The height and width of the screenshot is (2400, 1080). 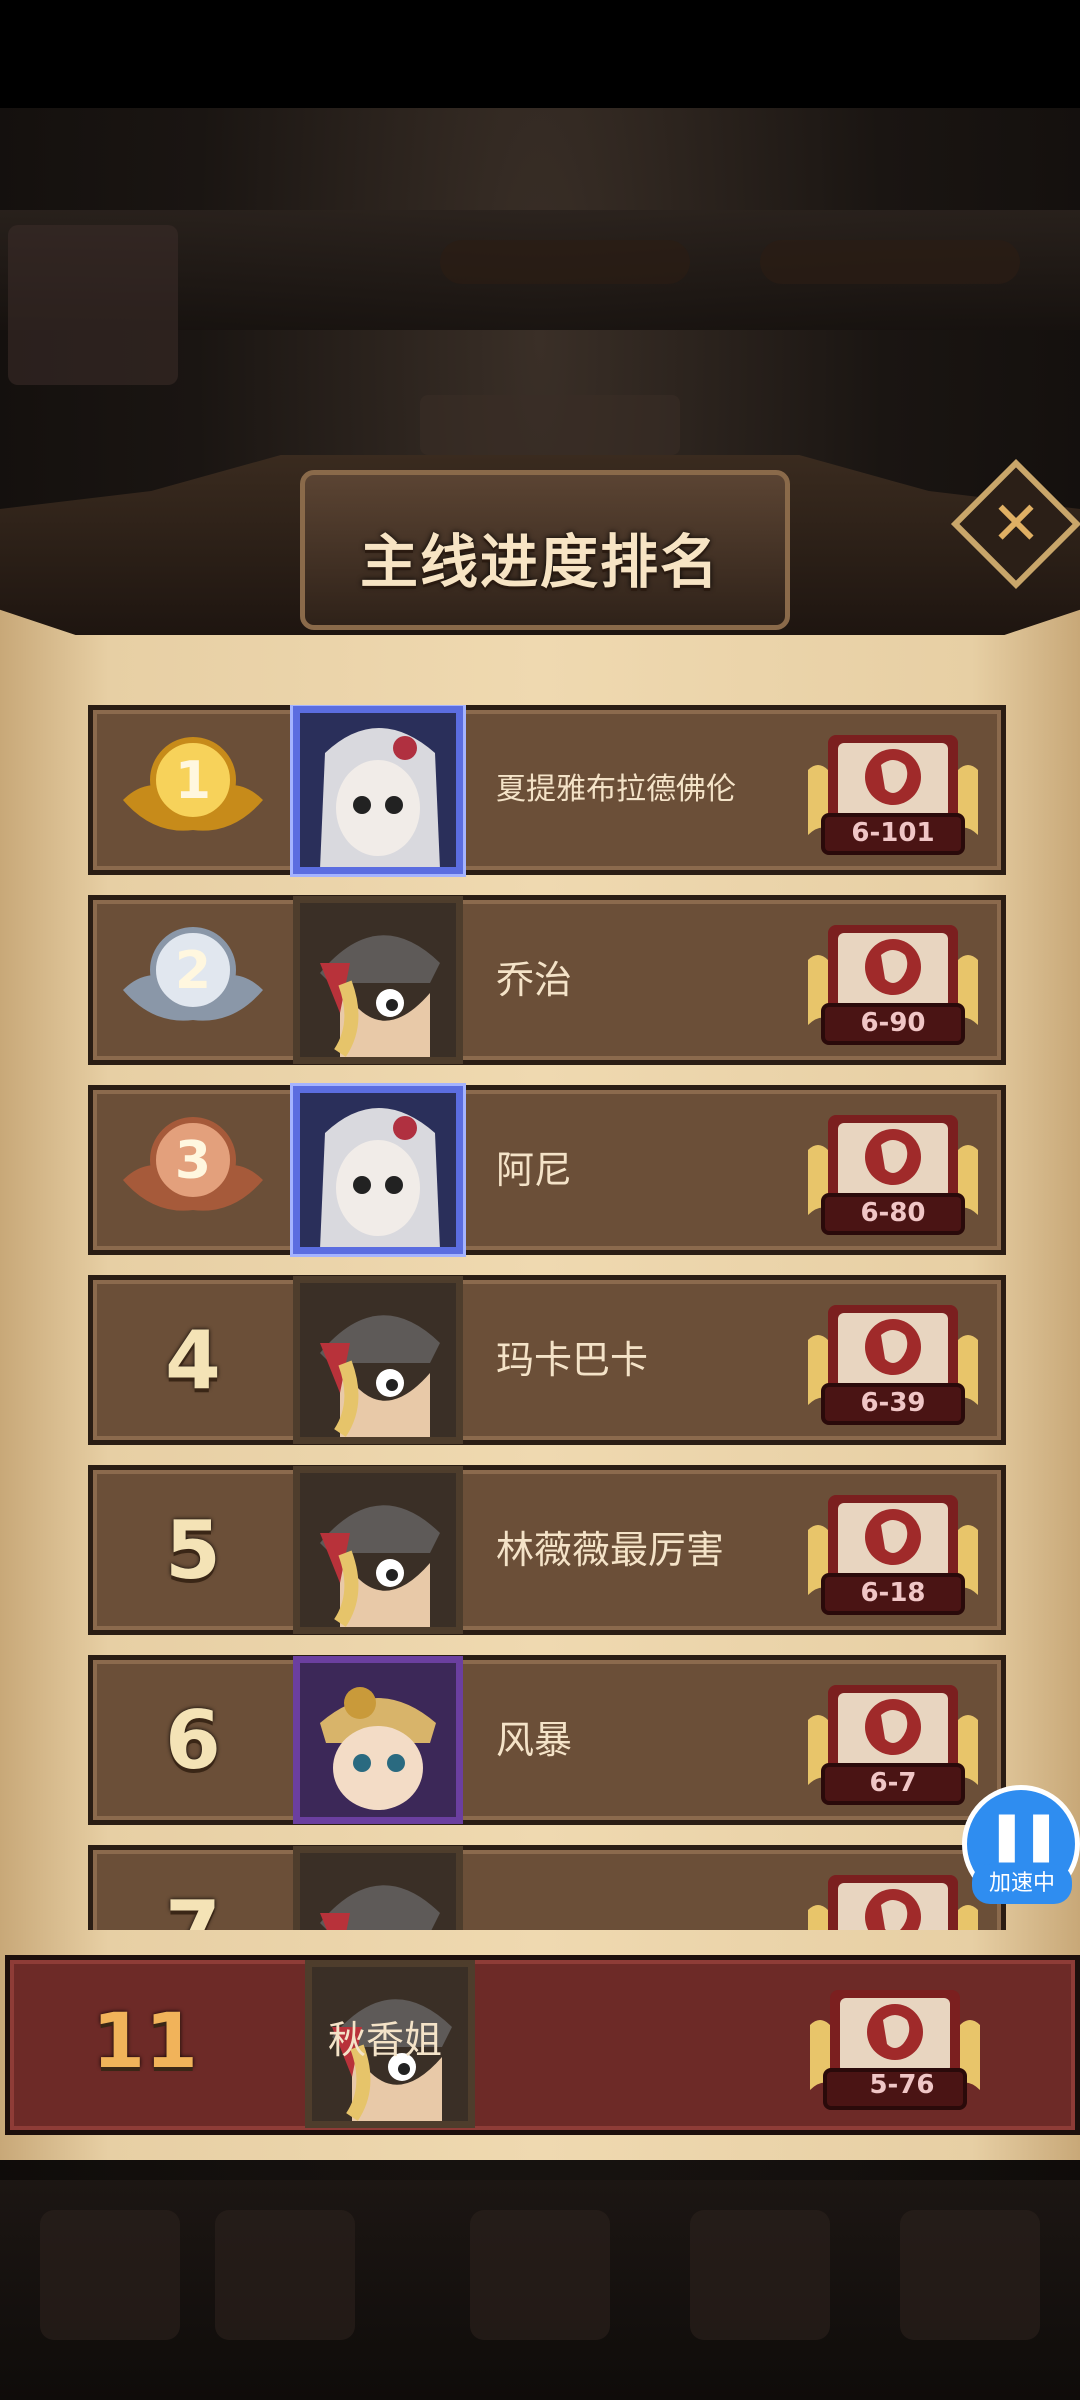 I want to click on rank-medal-gold: 1, so click(x=193, y=790).